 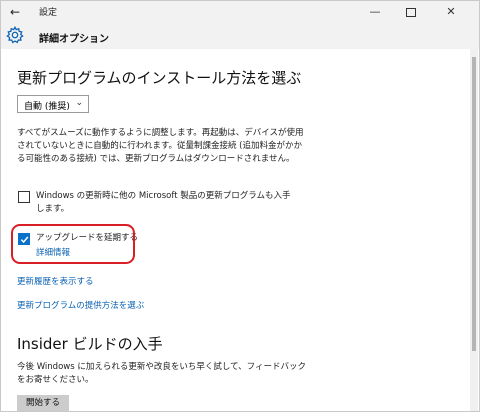 What do you see at coordinates (240, 12) in the screenshot?
I see `title-bar: ← 設定 — ✕` at bounding box center [240, 12].